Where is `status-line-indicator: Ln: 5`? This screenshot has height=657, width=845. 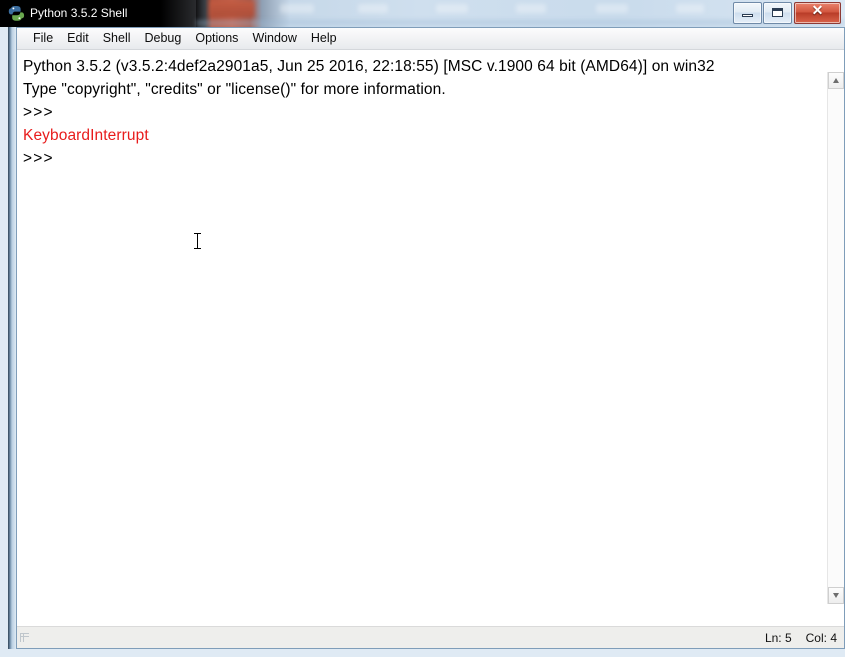
status-line-indicator: Ln: 5 is located at coordinates (778, 637).